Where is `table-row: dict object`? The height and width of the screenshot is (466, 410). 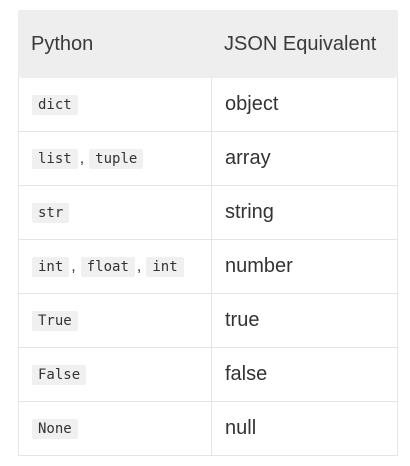 table-row: dict object is located at coordinates (208, 105).